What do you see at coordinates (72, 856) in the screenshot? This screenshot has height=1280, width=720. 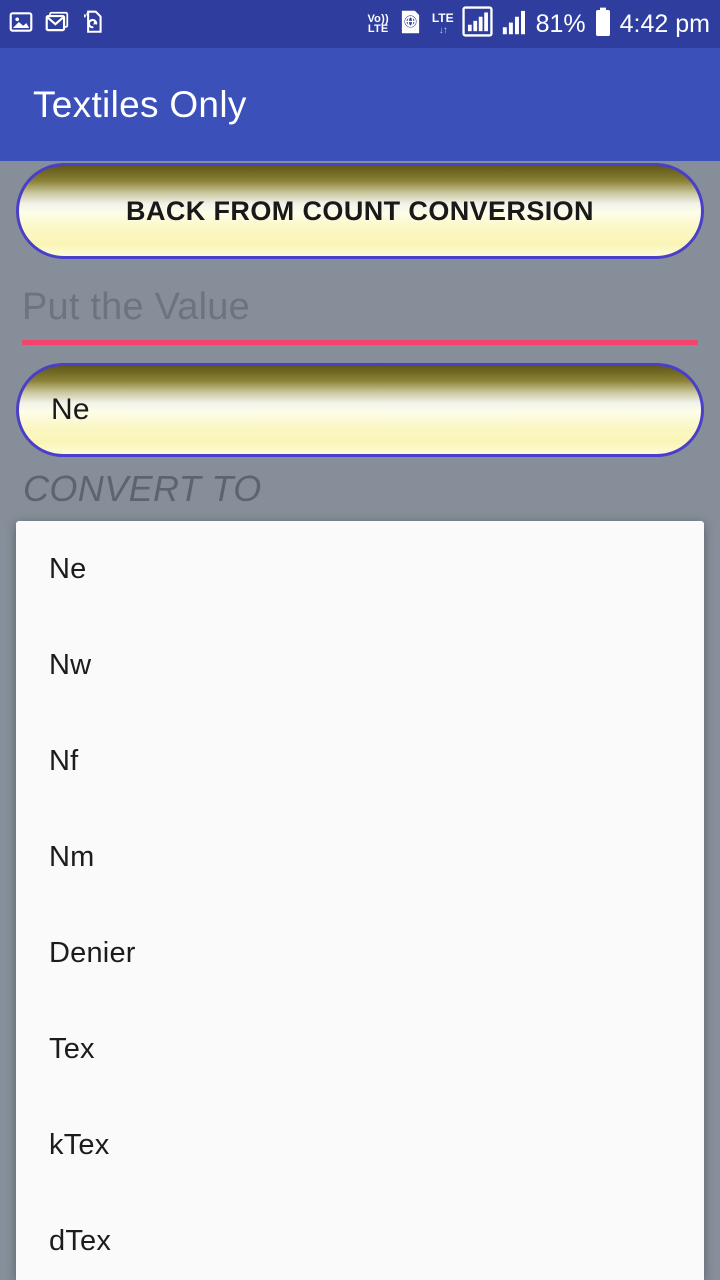 I see `dropdown-item-label: Nm` at bounding box center [72, 856].